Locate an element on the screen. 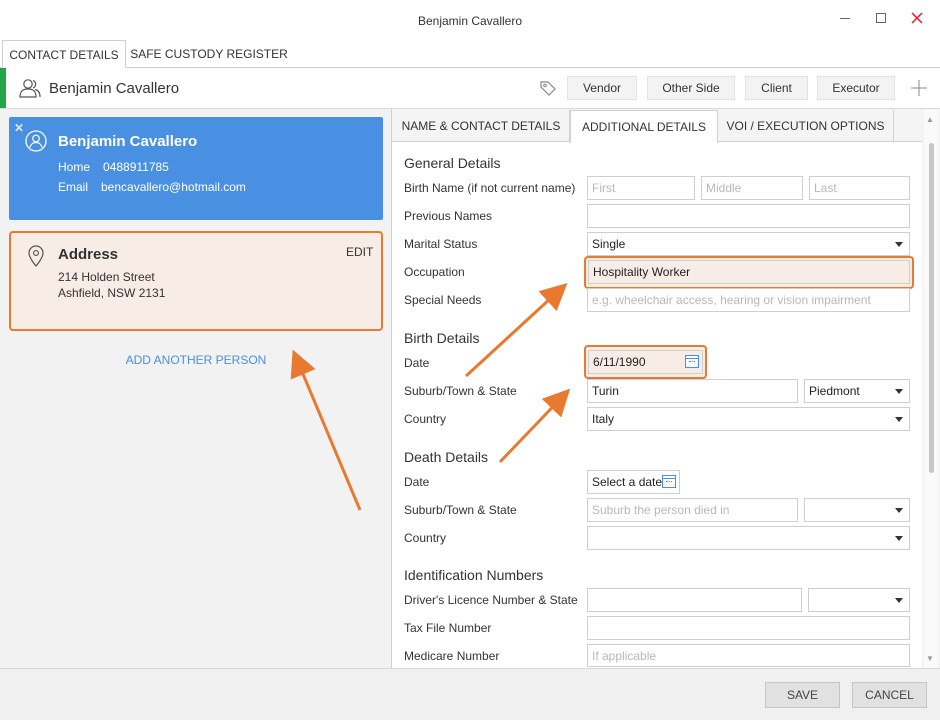  home-label: Home is located at coordinates (74, 167).